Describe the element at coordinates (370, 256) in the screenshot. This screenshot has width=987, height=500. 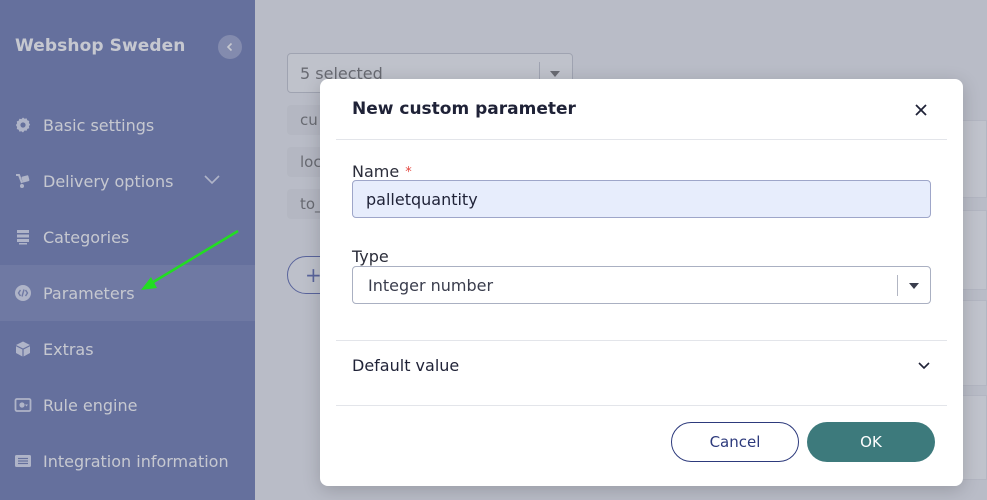
I see `type-label: Type` at that location.